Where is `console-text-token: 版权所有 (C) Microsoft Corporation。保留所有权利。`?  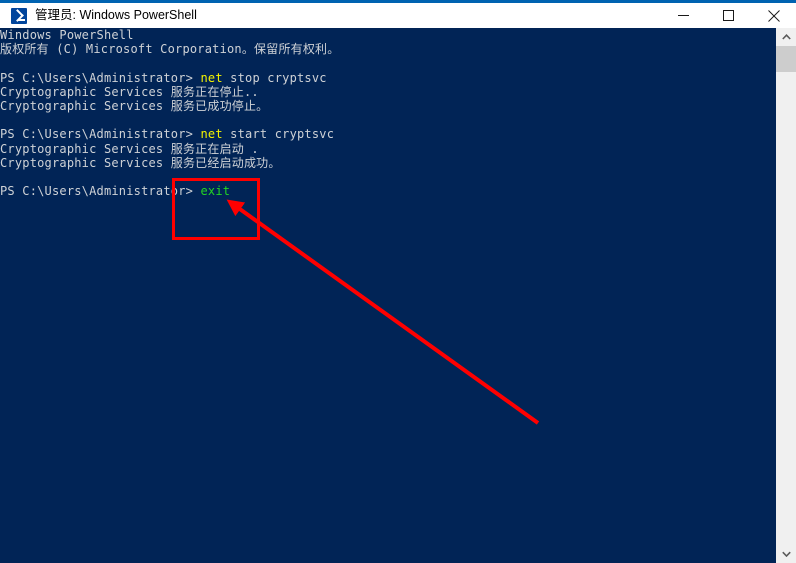 console-text-token: 版权所有 (C) Microsoft Corporation。保留所有权利。 is located at coordinates (170, 49).